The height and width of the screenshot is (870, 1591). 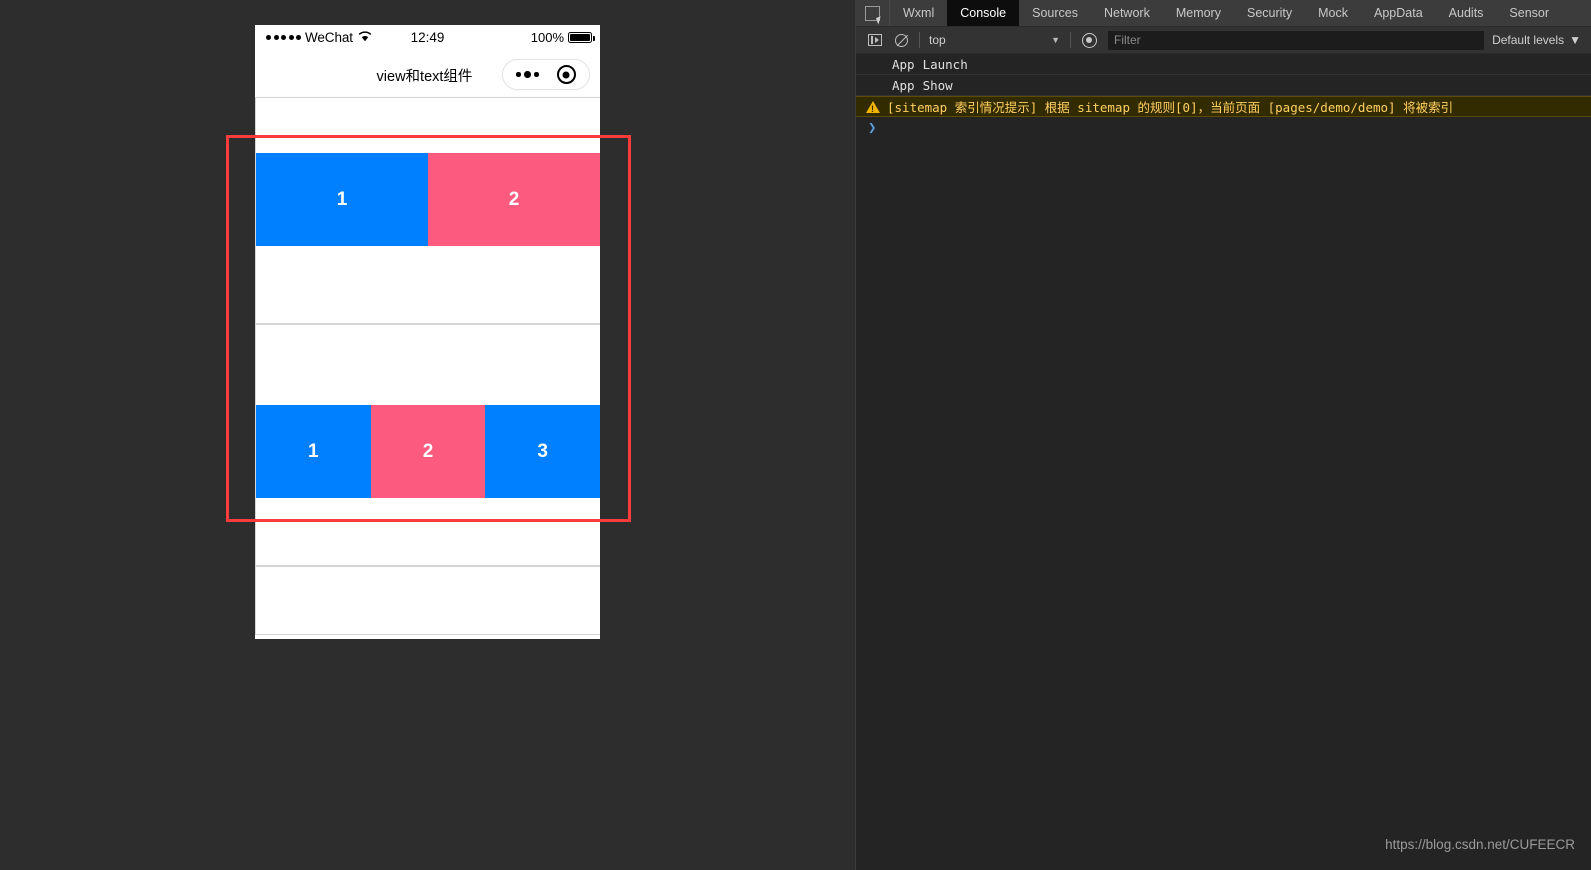 I want to click on tab-console: Console, so click(x=983, y=13).